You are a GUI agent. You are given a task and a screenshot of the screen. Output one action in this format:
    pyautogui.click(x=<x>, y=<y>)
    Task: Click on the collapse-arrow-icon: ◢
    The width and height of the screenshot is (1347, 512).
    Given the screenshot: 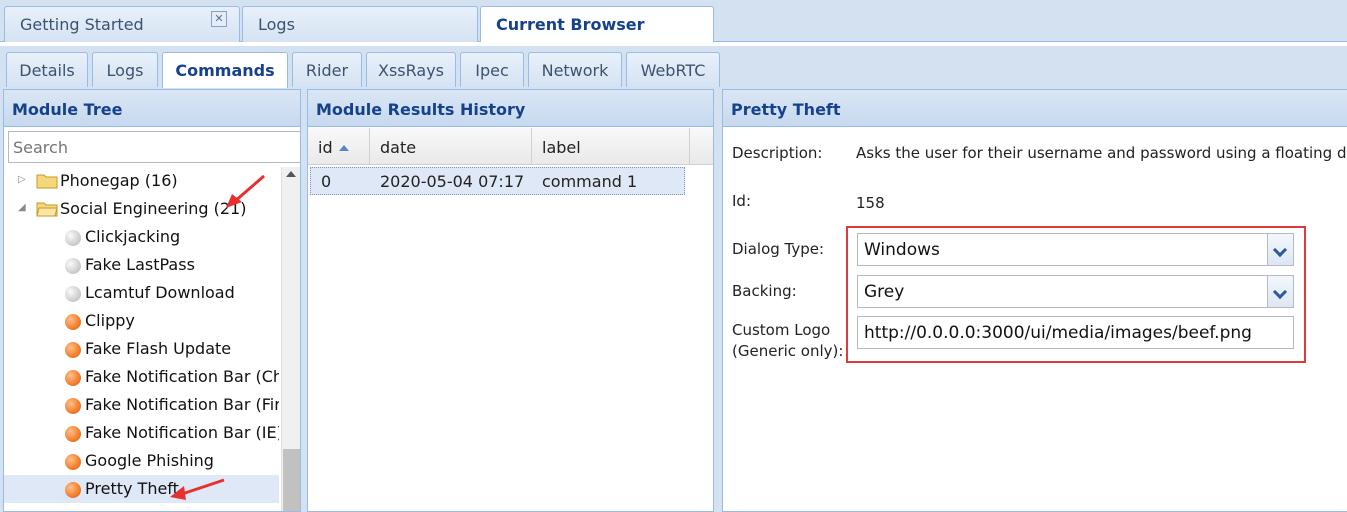 What is the action you would take?
    pyautogui.click(x=23, y=208)
    